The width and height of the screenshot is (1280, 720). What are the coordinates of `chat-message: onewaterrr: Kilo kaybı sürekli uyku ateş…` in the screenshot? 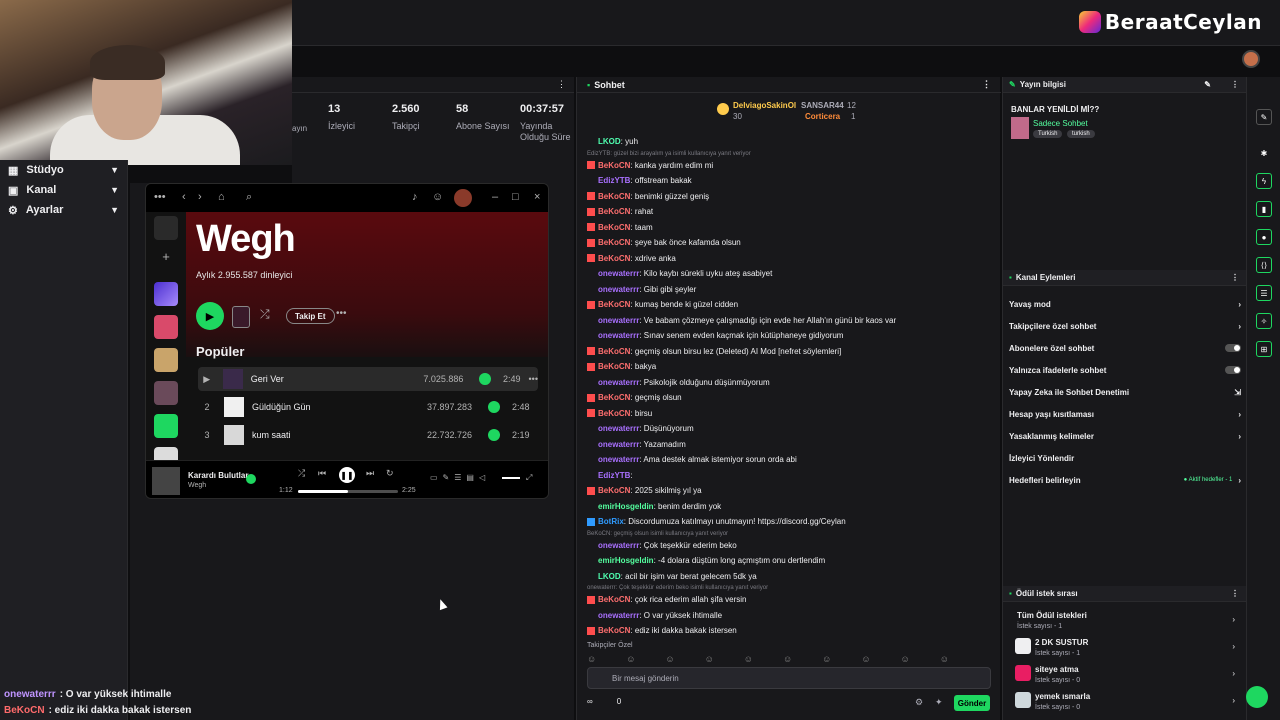 It's located at (789, 274).